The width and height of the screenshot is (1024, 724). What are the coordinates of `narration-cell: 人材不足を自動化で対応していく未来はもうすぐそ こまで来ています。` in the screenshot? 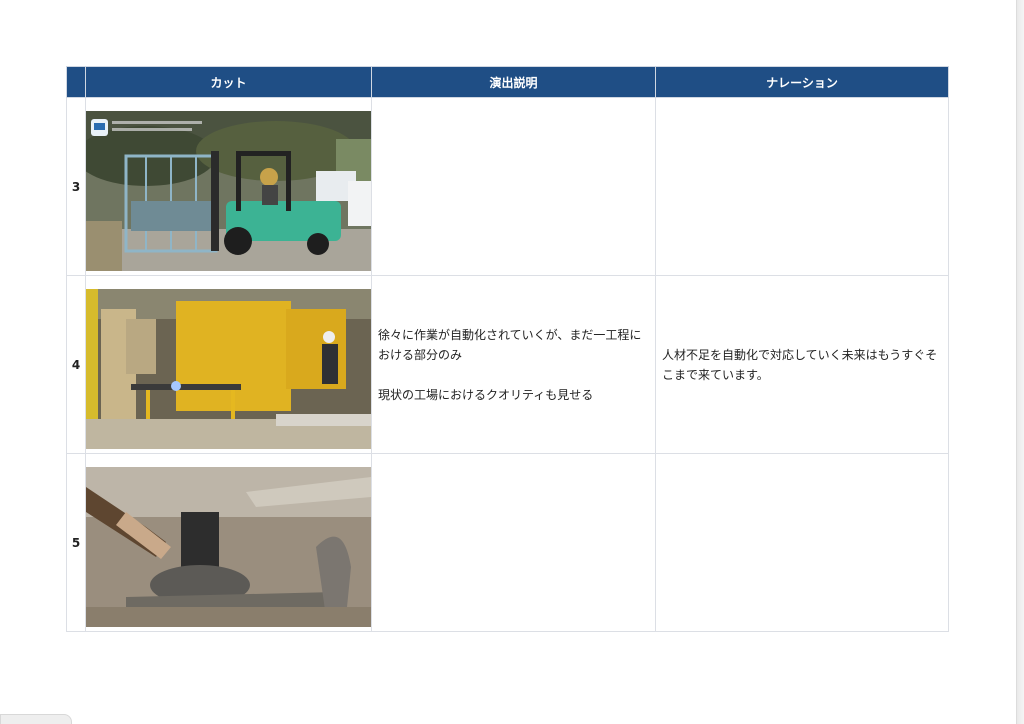 It's located at (802, 364).